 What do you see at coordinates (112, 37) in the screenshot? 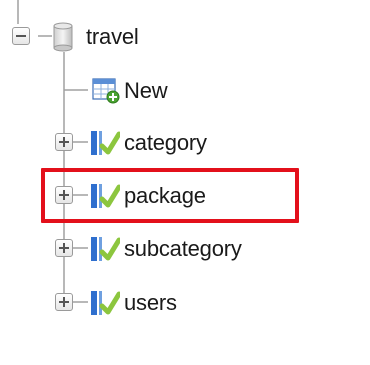
I see `database-label: travel` at bounding box center [112, 37].